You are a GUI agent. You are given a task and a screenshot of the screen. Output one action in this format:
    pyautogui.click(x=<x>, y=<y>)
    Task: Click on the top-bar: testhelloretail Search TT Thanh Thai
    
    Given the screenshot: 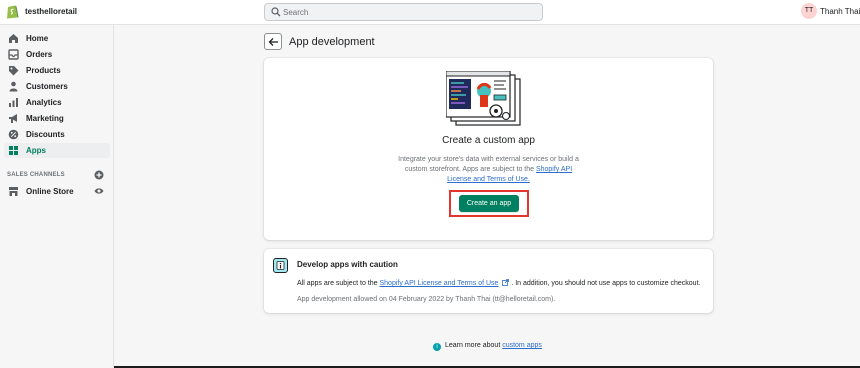 What is the action you would take?
    pyautogui.click(x=430, y=12)
    